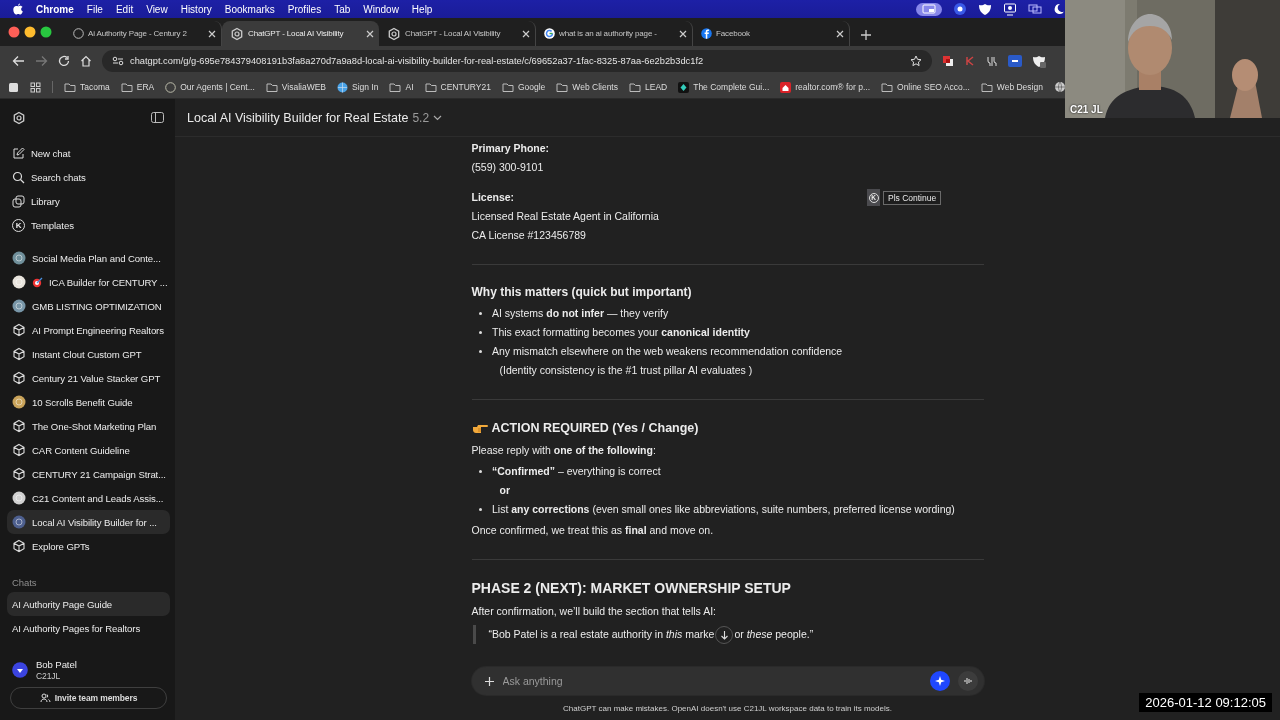 This screenshot has height=720, width=1280. Describe the element at coordinates (87, 87) in the screenshot. I see `bookmark: Tacoma` at that location.